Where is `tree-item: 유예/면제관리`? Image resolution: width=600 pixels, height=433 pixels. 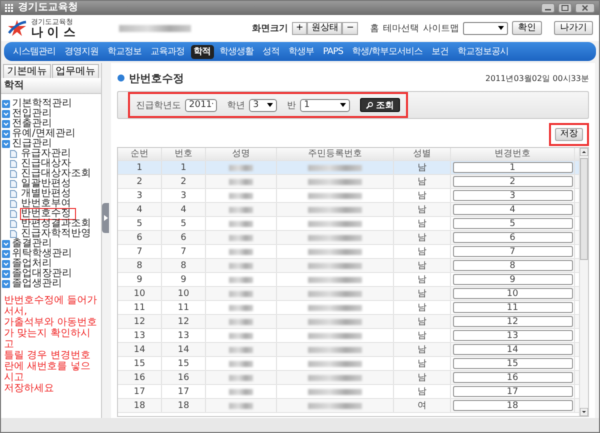
tree-item: 유예/면제관리 is located at coordinates (43, 134).